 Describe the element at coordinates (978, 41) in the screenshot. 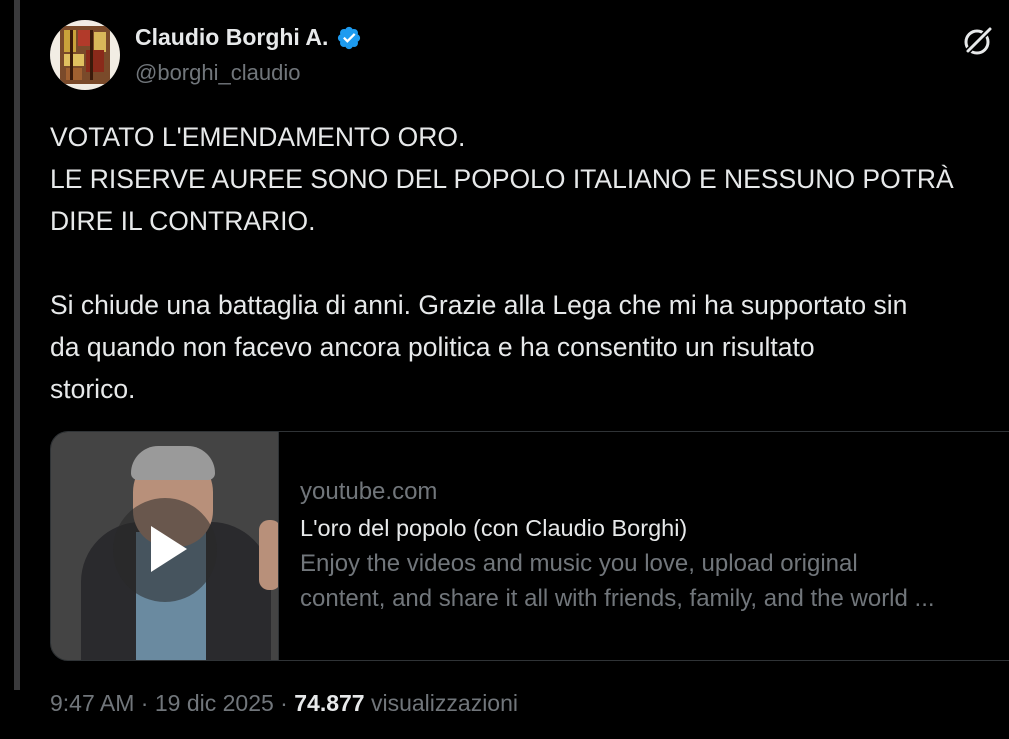

I see `grok-icon` at that location.